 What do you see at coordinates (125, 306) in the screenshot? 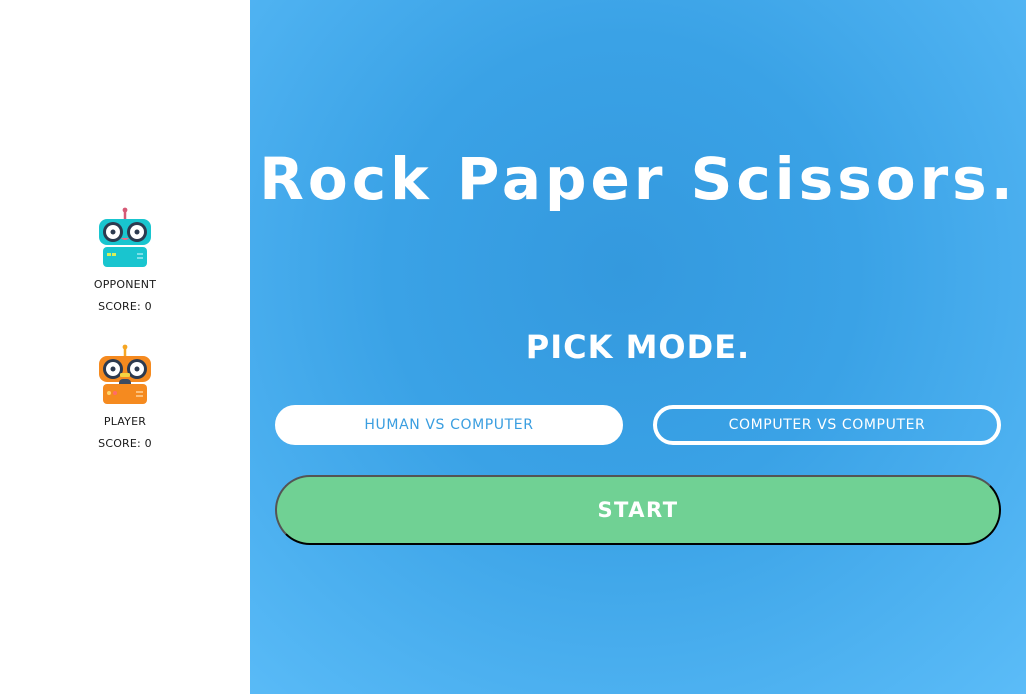
I see `opponent-score: SCORE: 0` at bounding box center [125, 306].